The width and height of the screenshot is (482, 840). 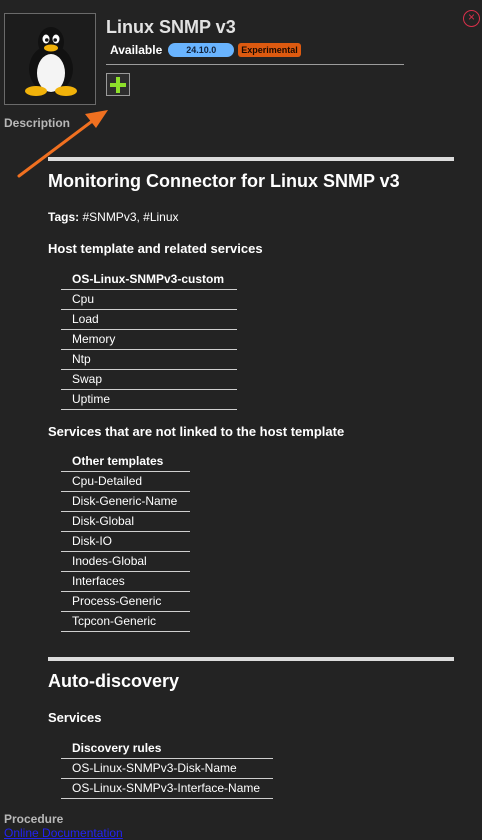 I want to click on arrow-annotation, so click(x=62, y=144).